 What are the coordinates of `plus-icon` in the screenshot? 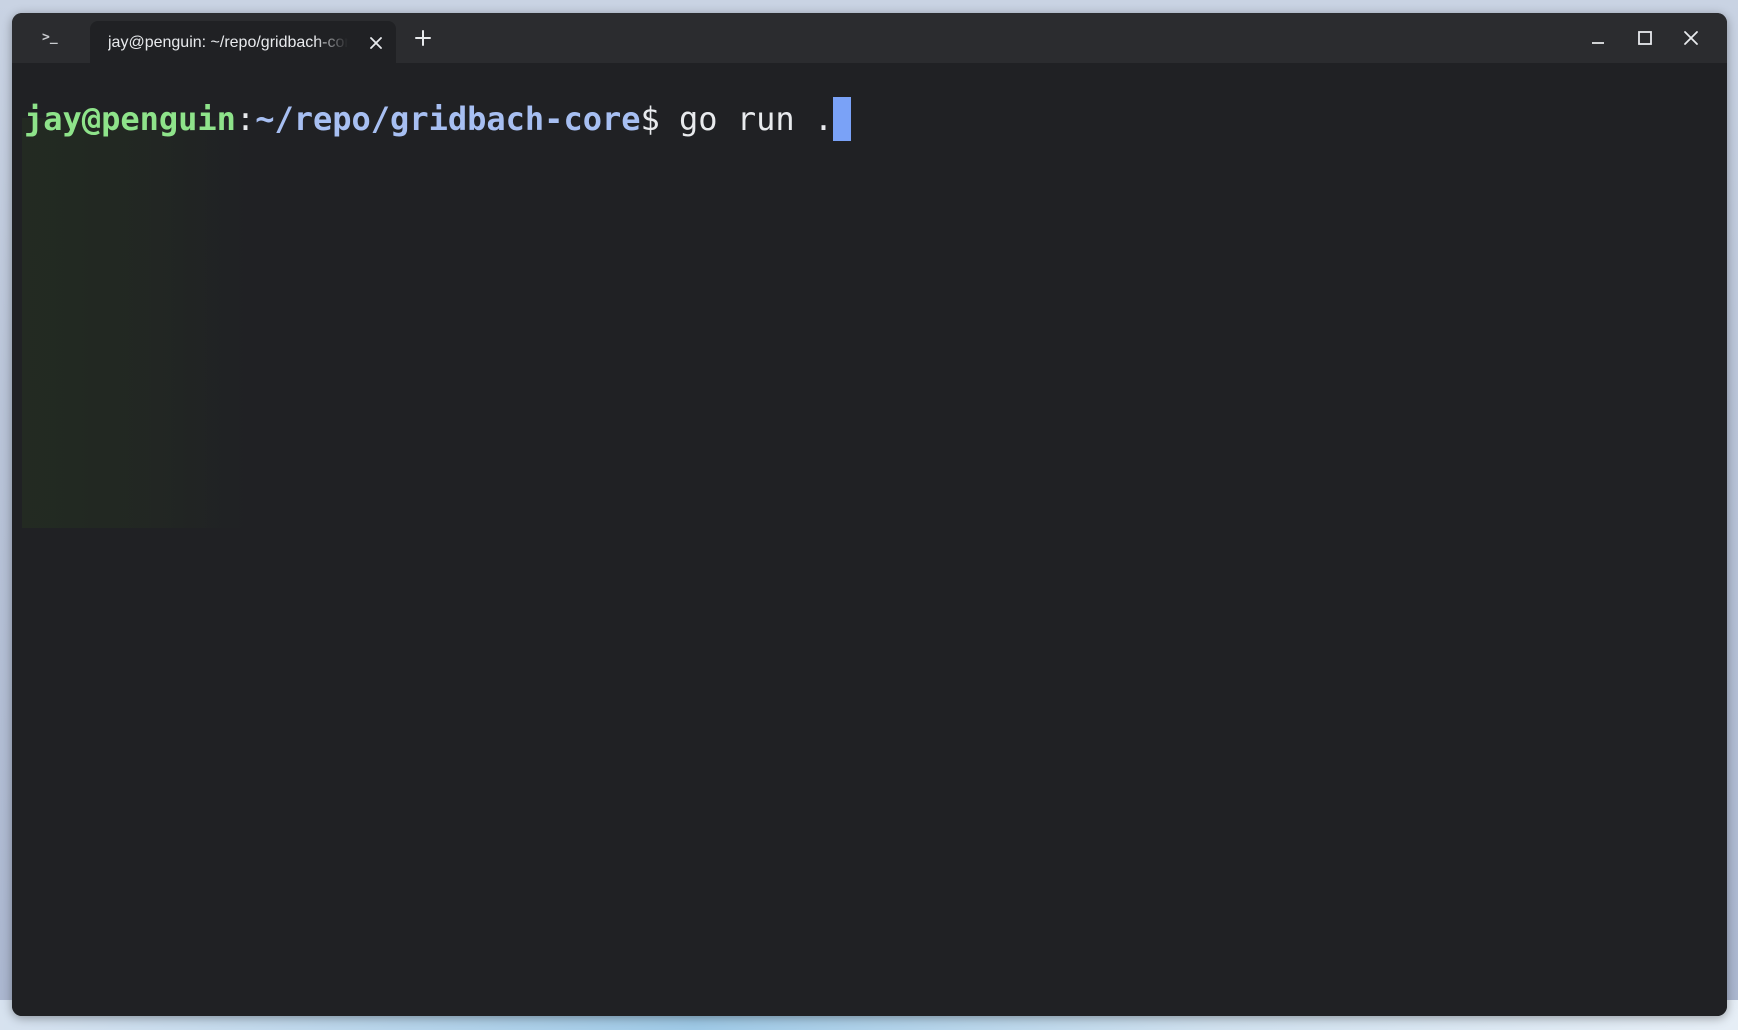 It's located at (423, 38).